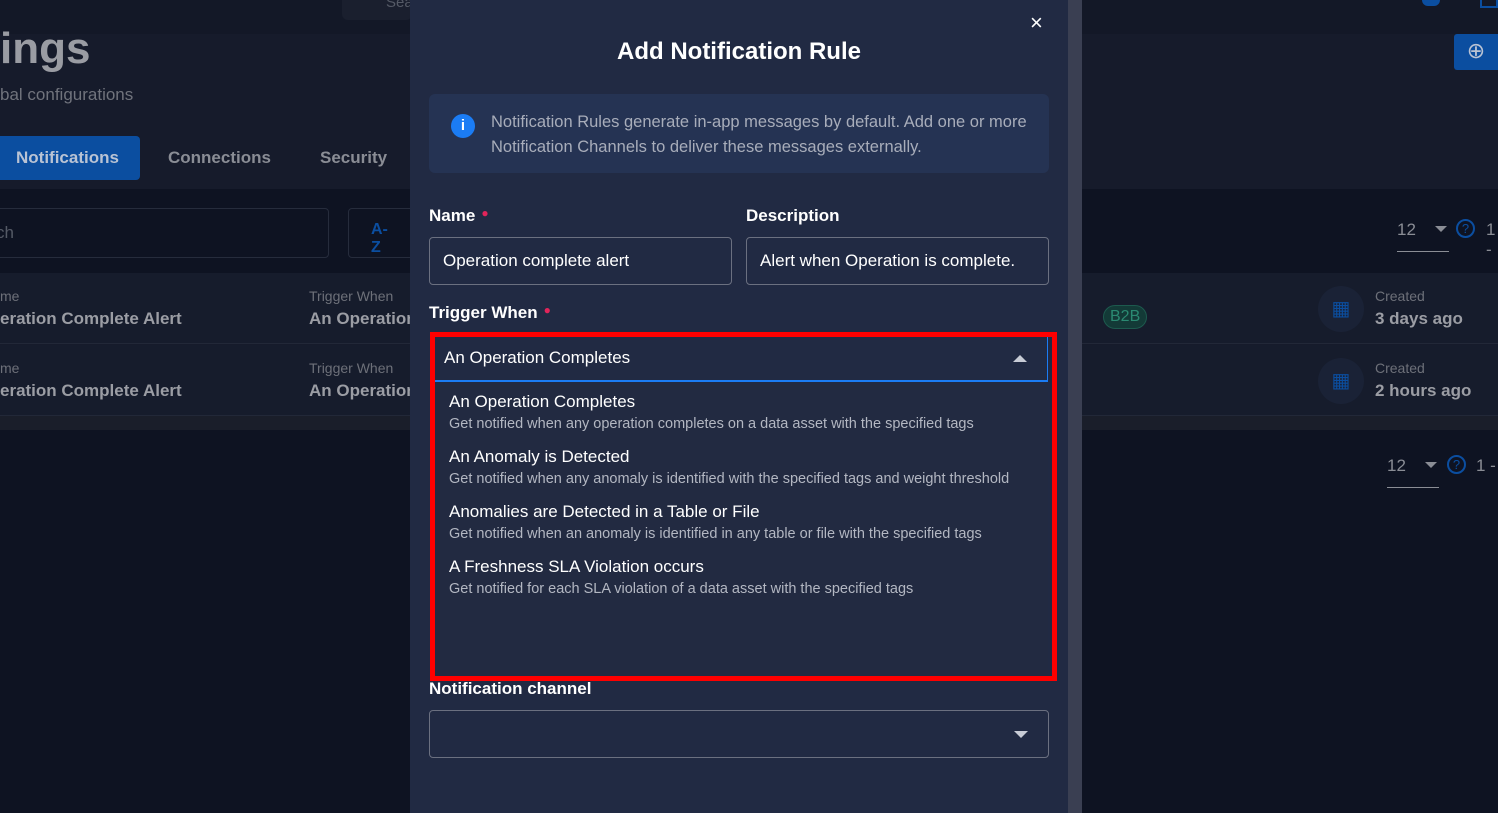 This screenshot has width=1498, height=813. Describe the element at coordinates (67, 94) in the screenshot. I see `page-subtitle: bal configurations` at that location.